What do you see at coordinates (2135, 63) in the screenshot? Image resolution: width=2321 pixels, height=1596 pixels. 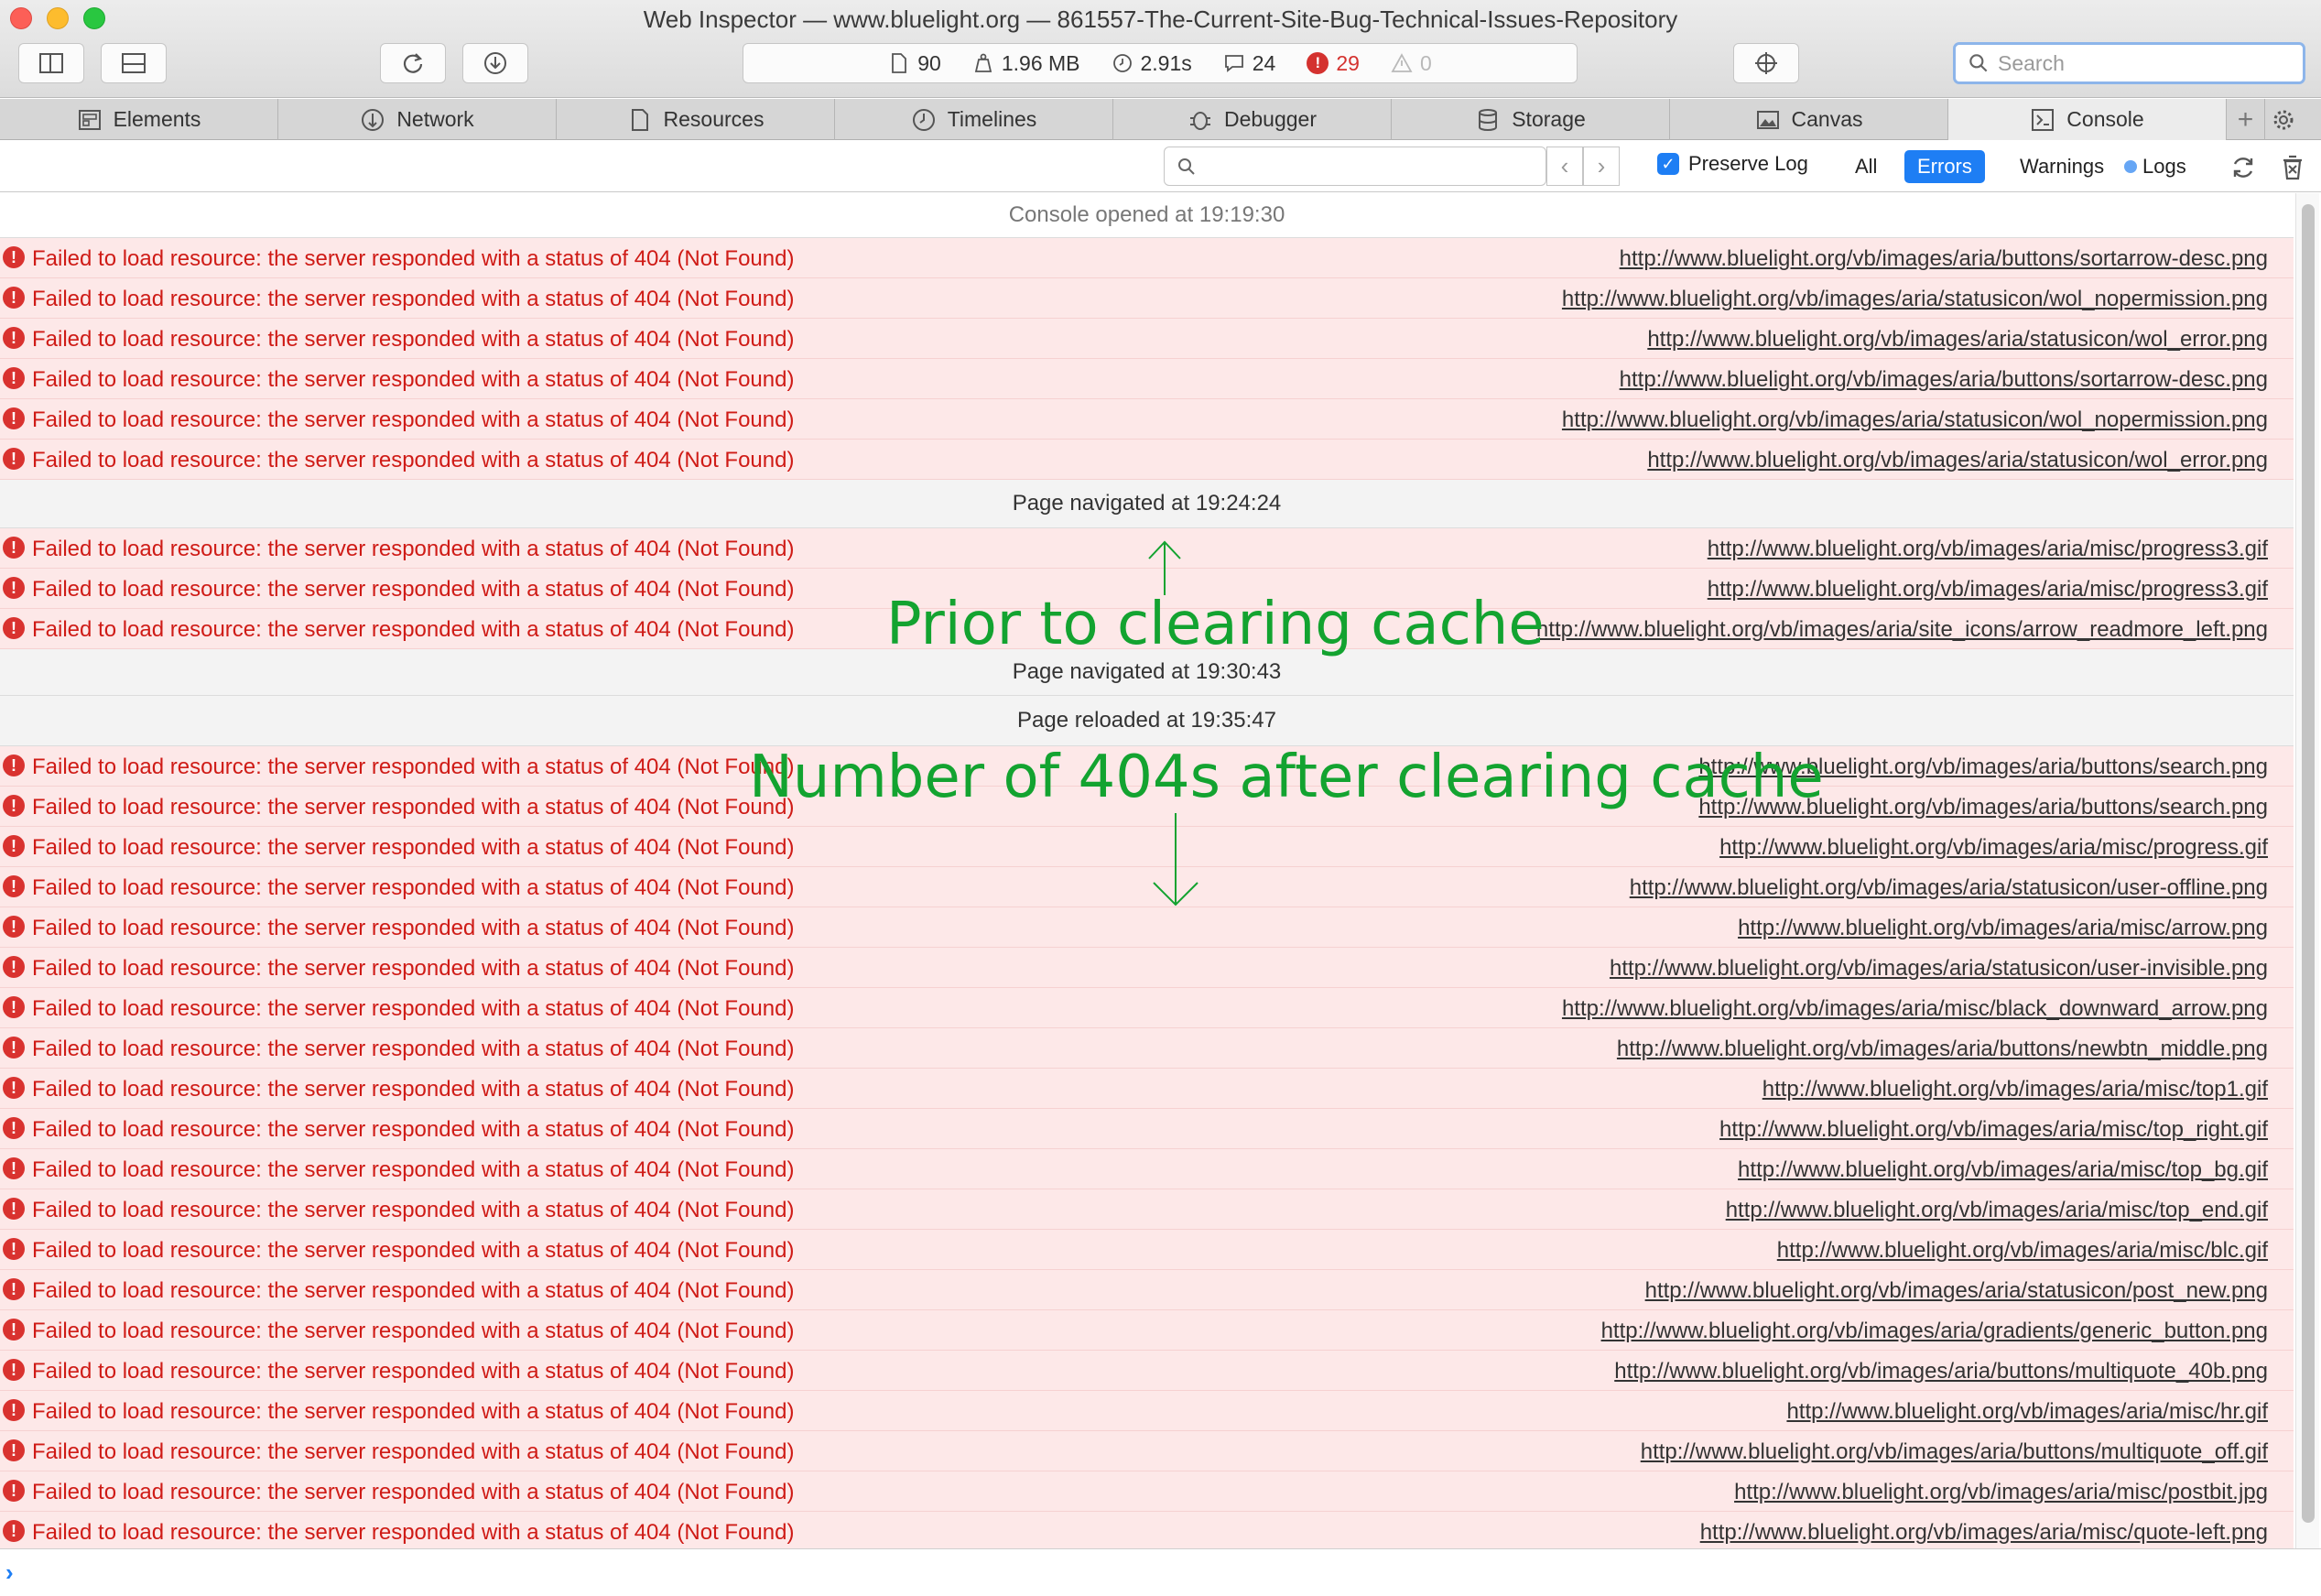 I see `search-input` at bounding box center [2135, 63].